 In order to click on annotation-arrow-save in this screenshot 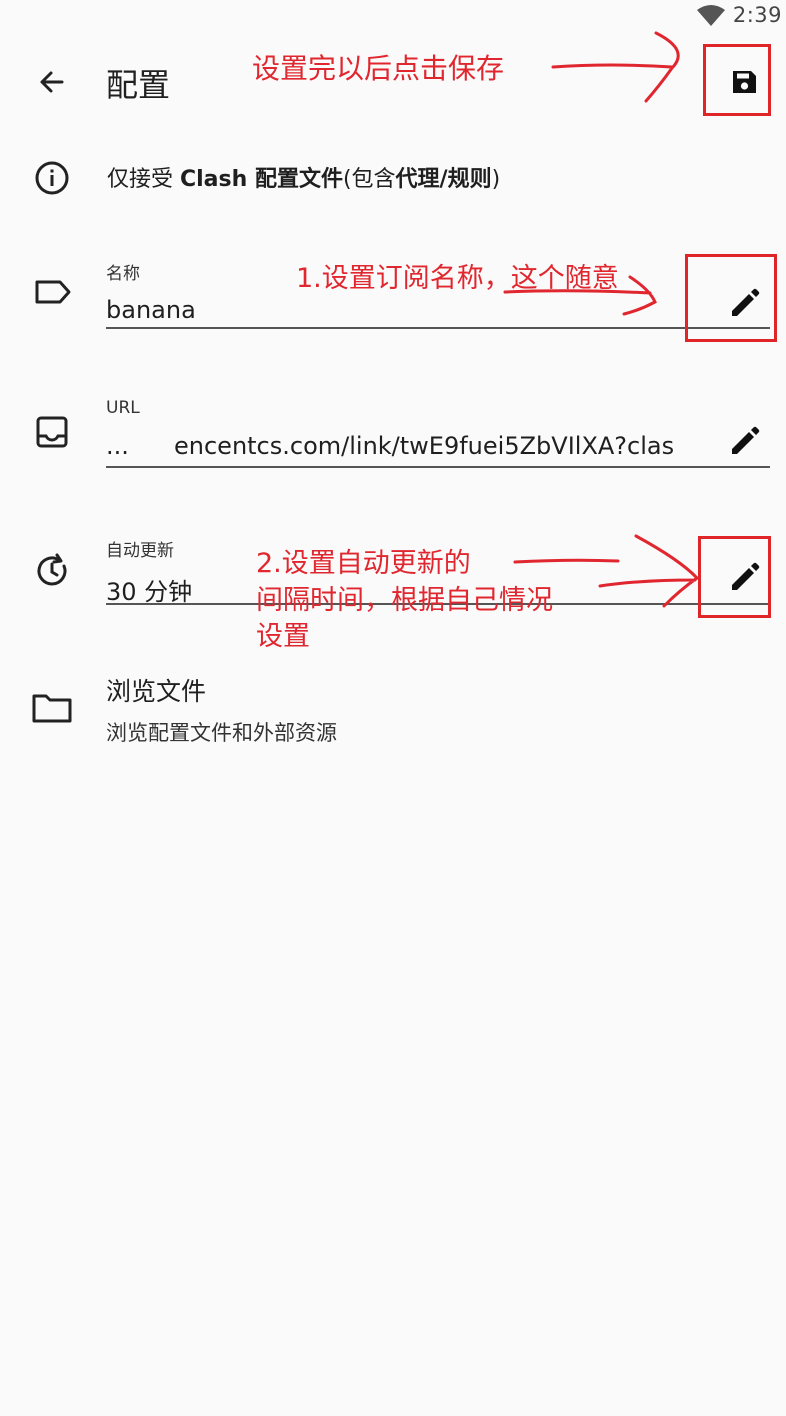, I will do `click(615, 67)`.